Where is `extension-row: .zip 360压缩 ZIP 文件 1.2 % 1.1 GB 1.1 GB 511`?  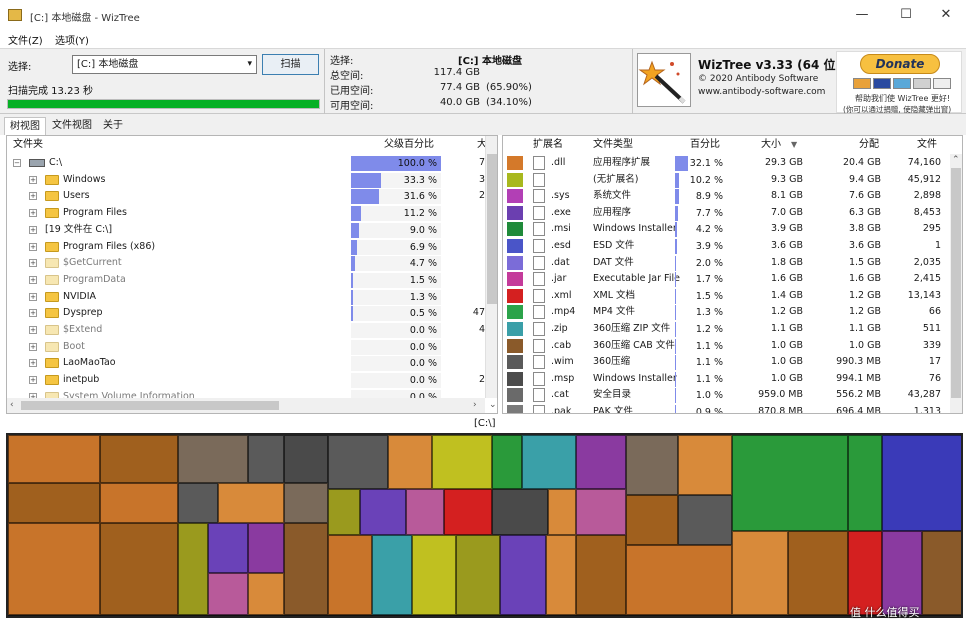 extension-row: .zip 360压缩 ZIP 文件 1.2 % 1.1 GB 1.1 GB 511 is located at coordinates (726, 329).